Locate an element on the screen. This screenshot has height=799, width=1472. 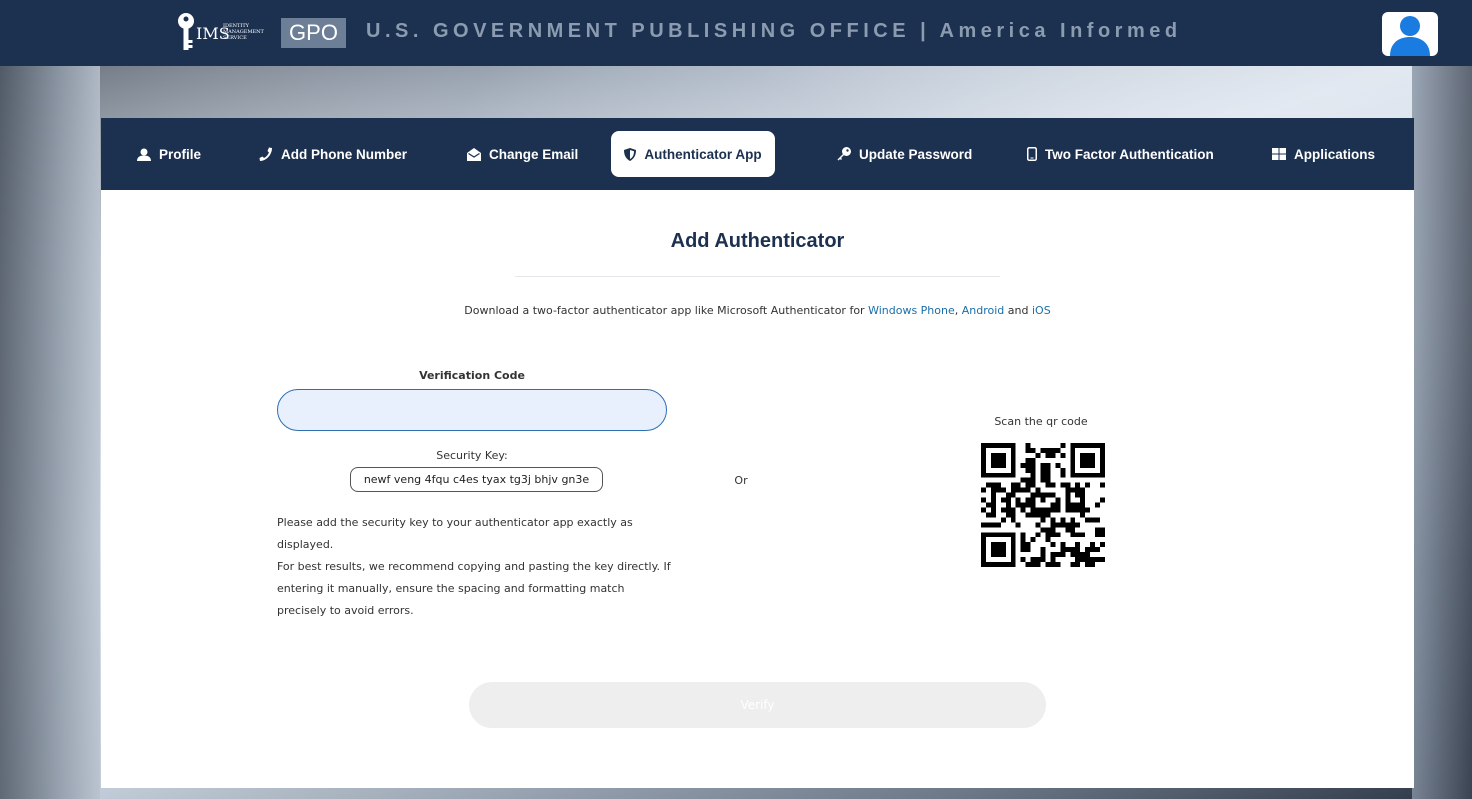
tab-authenticator-app: Authenticator App is located at coordinates (693, 154).